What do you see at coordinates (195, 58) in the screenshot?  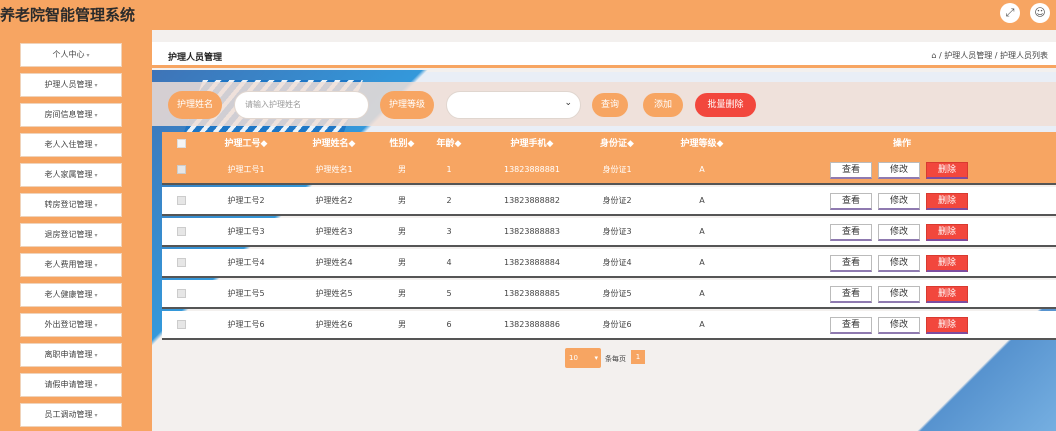 I see `page-title: 护理人员管理` at bounding box center [195, 58].